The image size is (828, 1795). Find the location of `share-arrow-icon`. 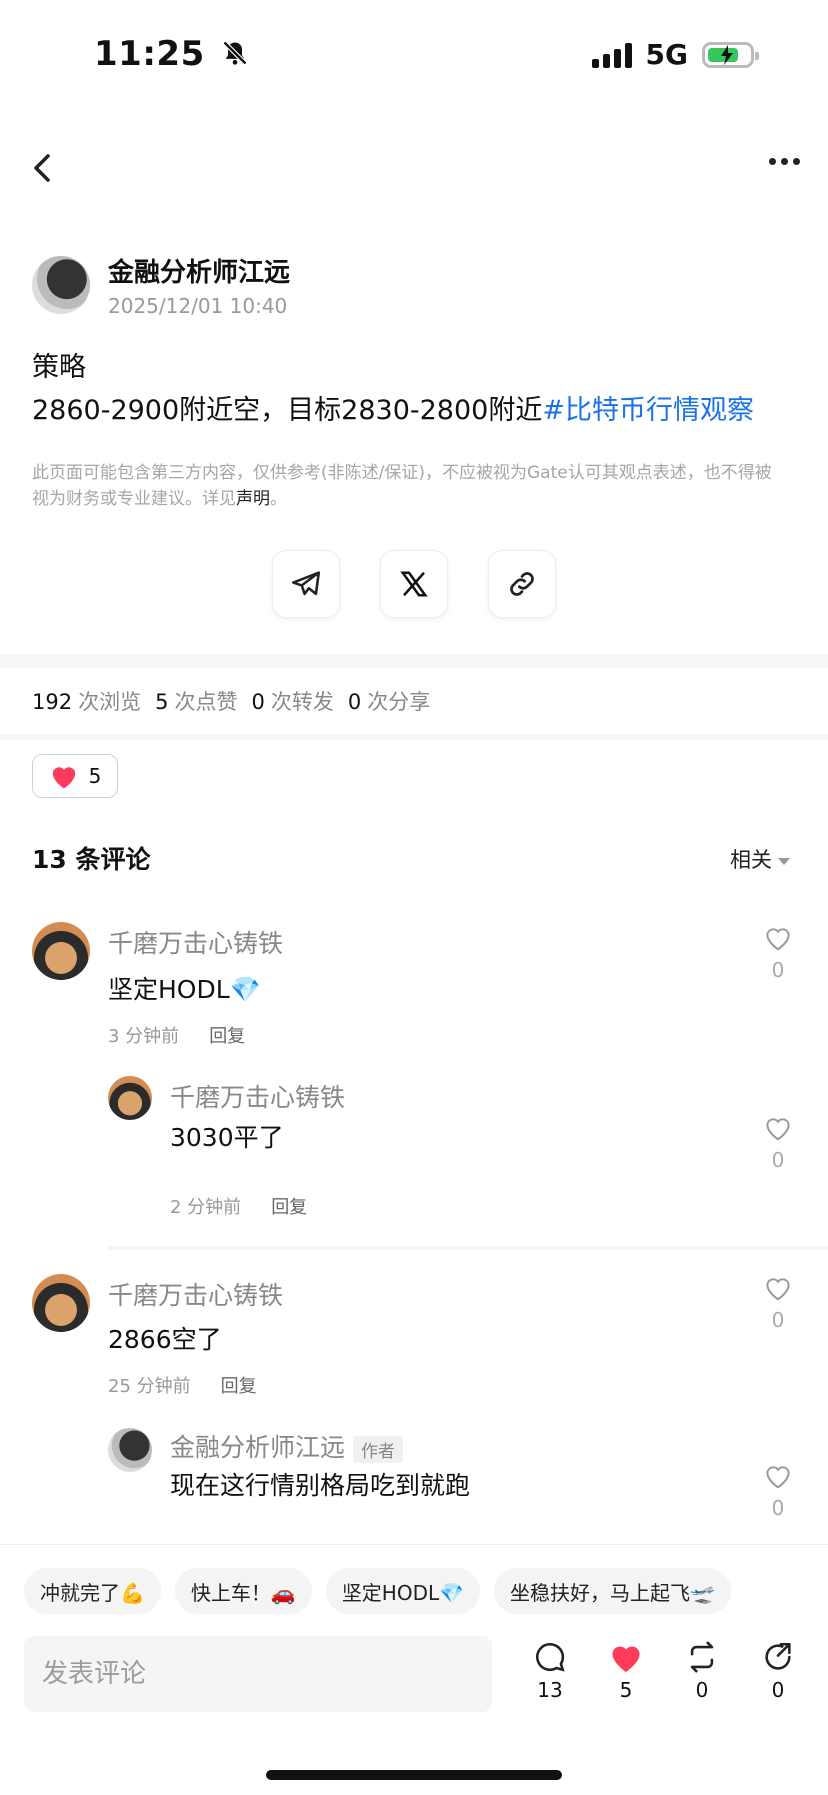

share-arrow-icon is located at coordinates (778, 1656).